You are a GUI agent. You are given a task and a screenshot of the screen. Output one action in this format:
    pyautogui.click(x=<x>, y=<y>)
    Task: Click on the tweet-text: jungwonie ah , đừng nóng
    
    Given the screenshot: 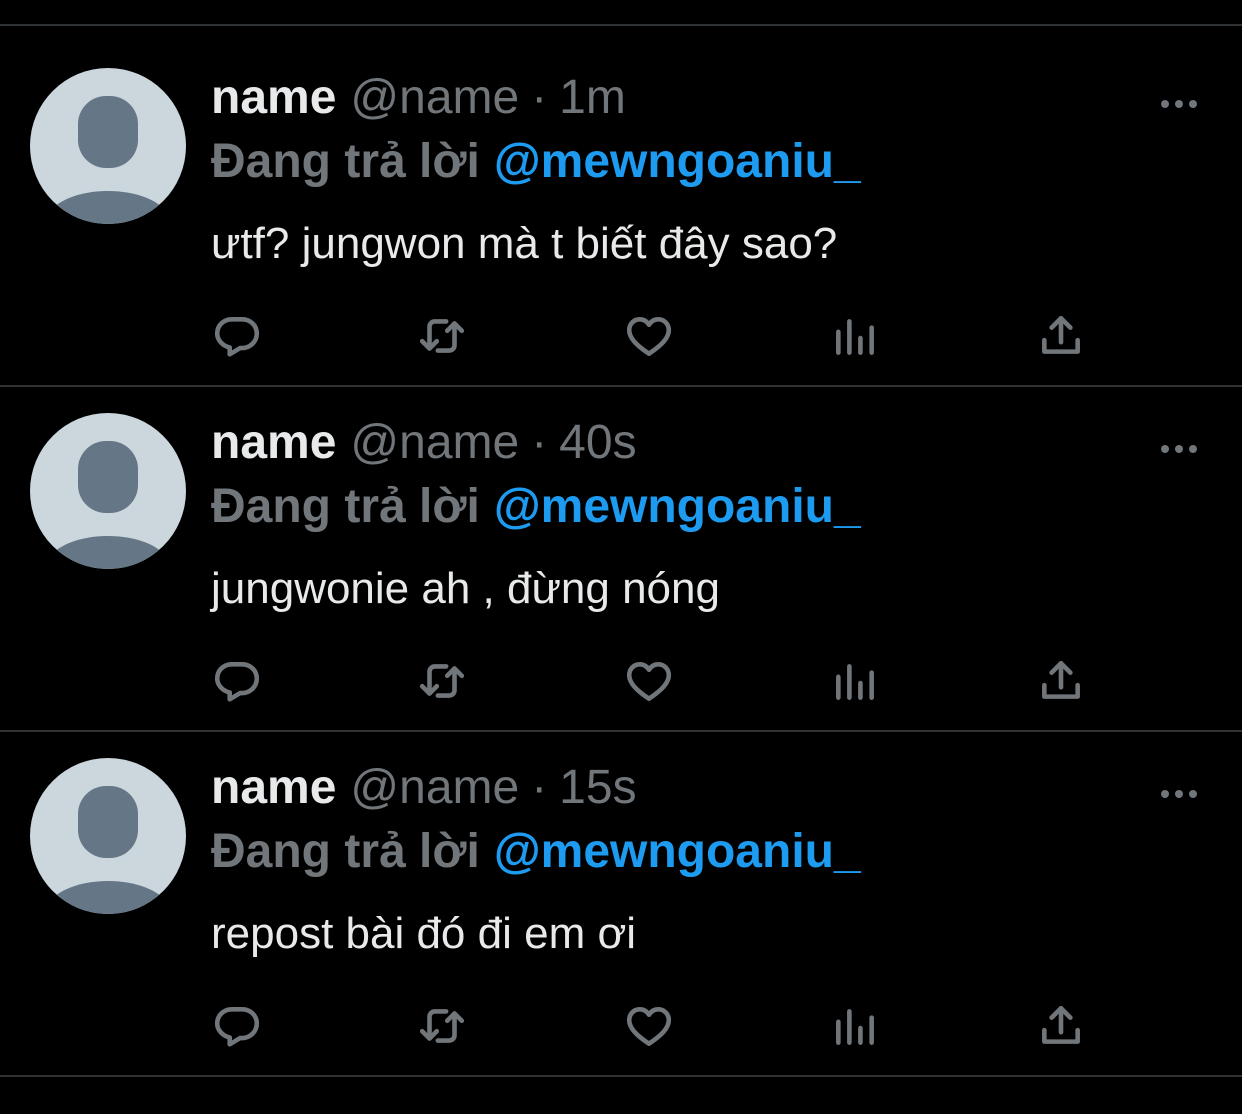 What is the action you would take?
    pyautogui.click(x=465, y=588)
    